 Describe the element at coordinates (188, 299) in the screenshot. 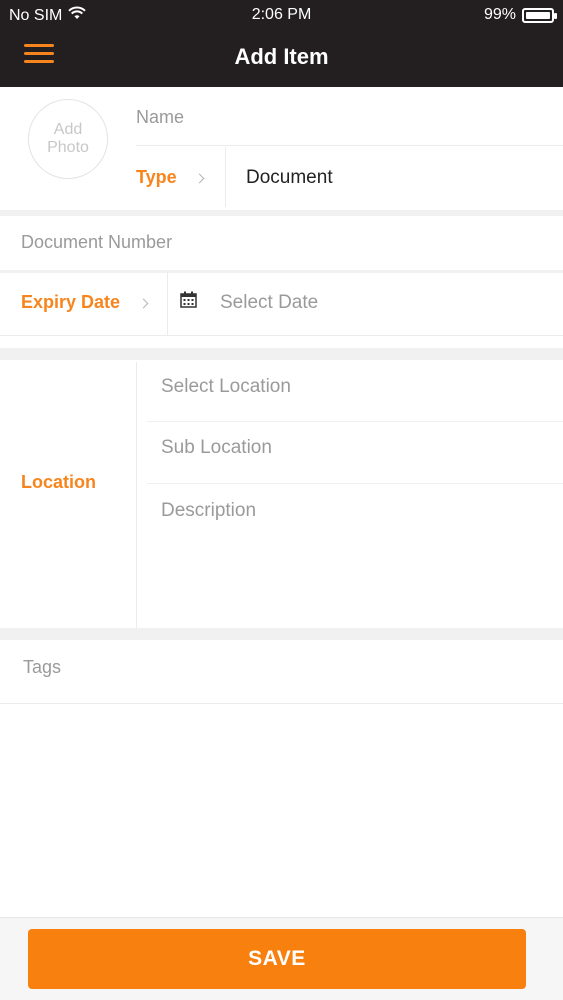

I see `calendar-icon` at that location.